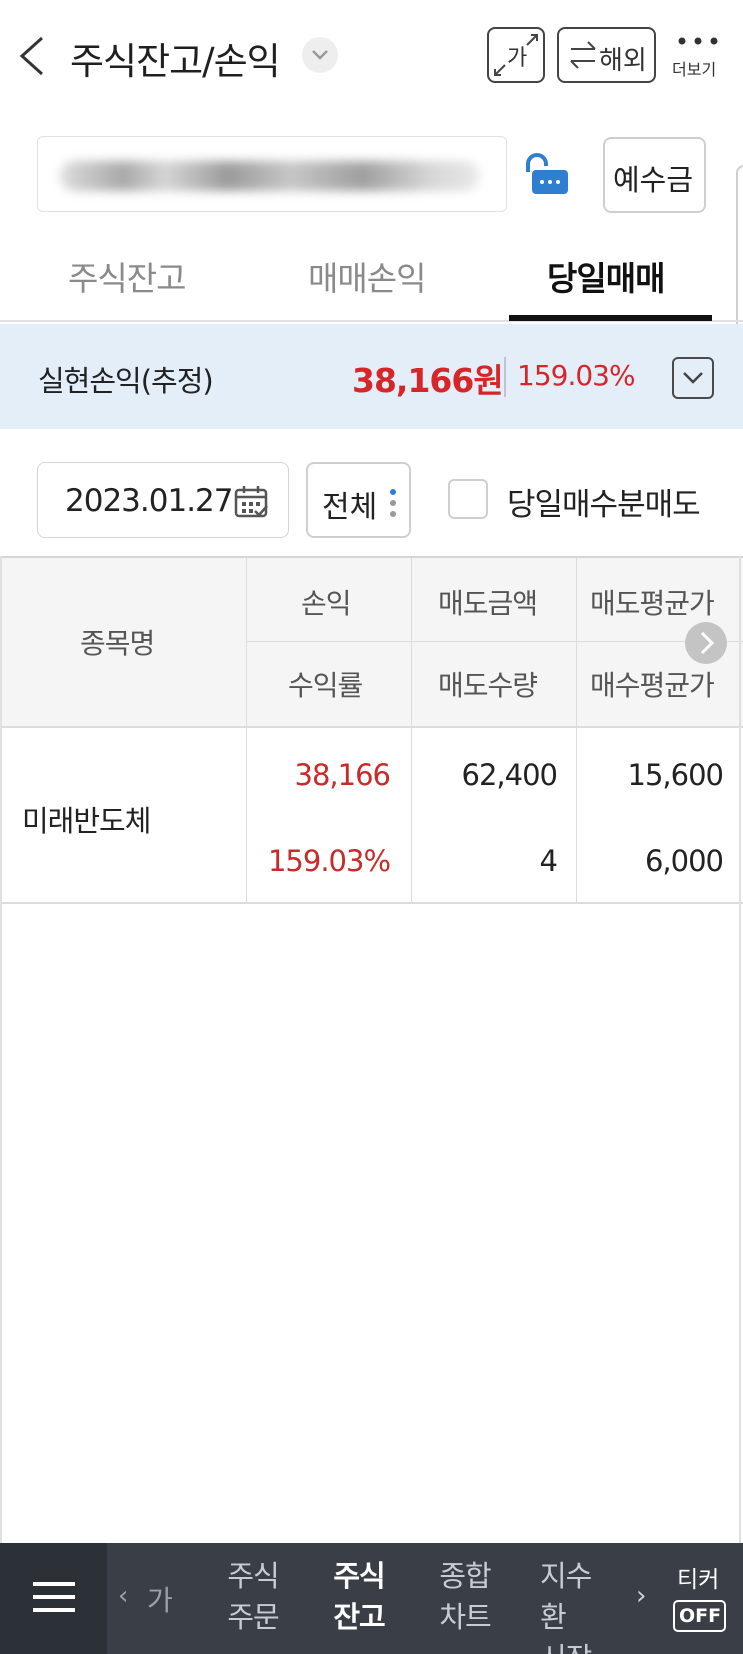 Image resolution: width=743 pixels, height=1654 pixels. I want to click on more-dots-icon, so click(698, 41).